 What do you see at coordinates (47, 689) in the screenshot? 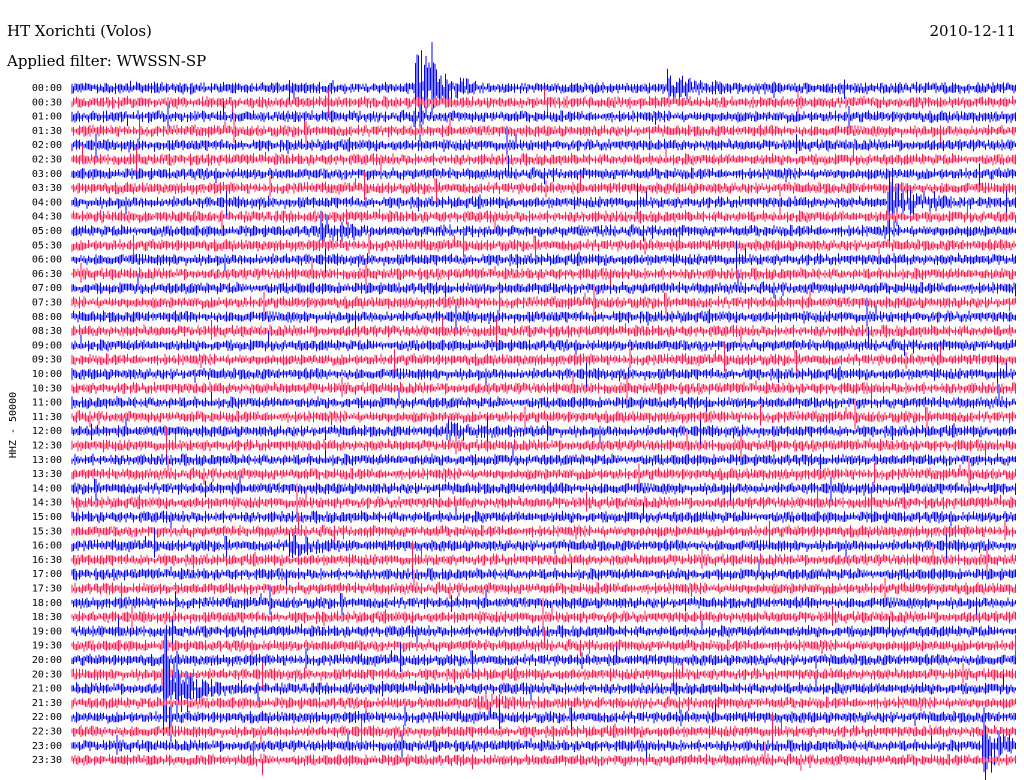
I see `time-tick-label: 21:00` at bounding box center [47, 689].